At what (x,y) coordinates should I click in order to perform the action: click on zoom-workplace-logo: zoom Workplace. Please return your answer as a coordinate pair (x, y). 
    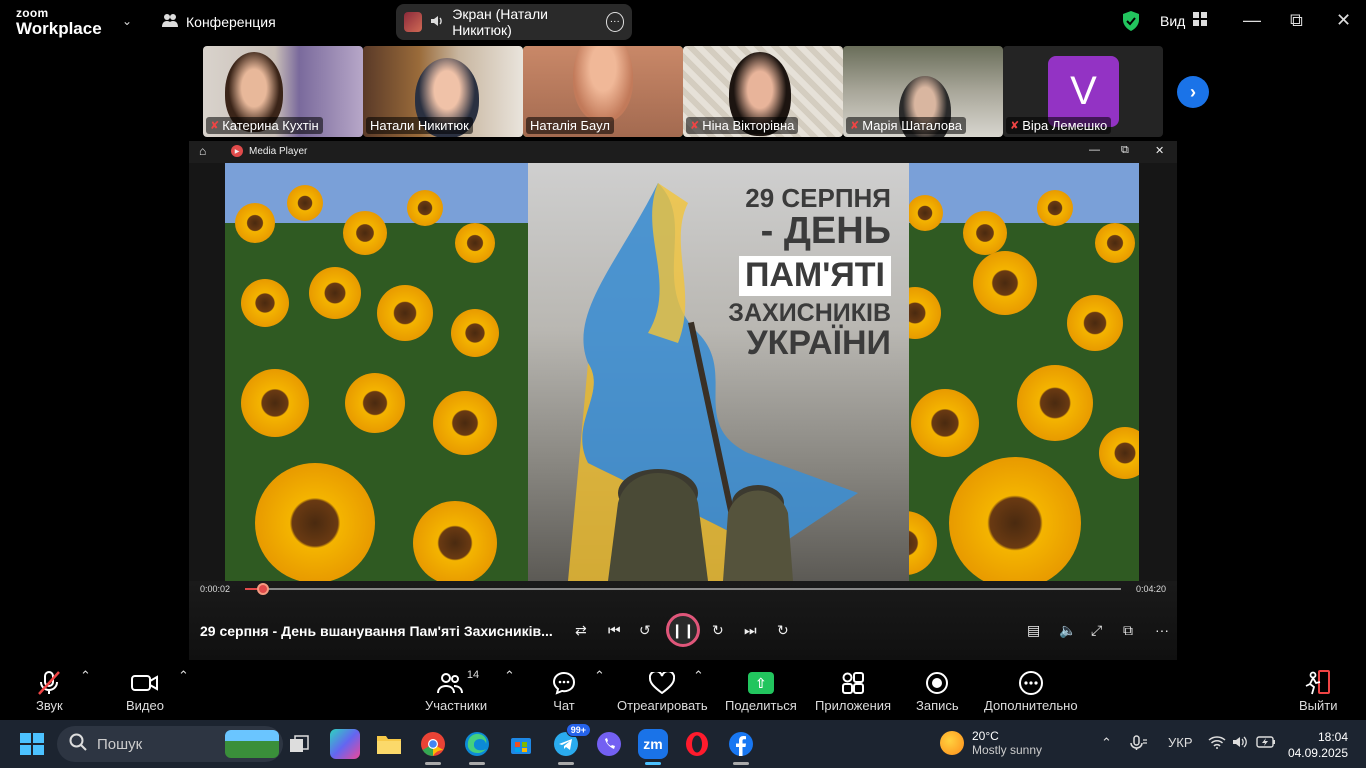
    Looking at the image, I should click on (59, 22).